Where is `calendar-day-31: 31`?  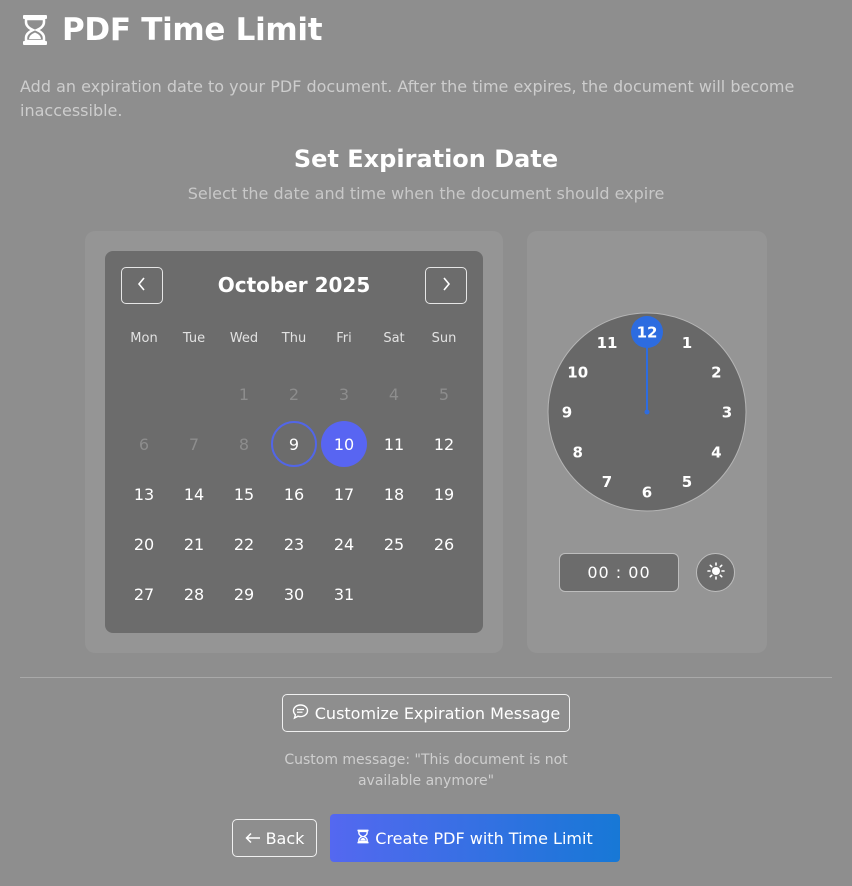
calendar-day-31: 31 is located at coordinates (344, 594).